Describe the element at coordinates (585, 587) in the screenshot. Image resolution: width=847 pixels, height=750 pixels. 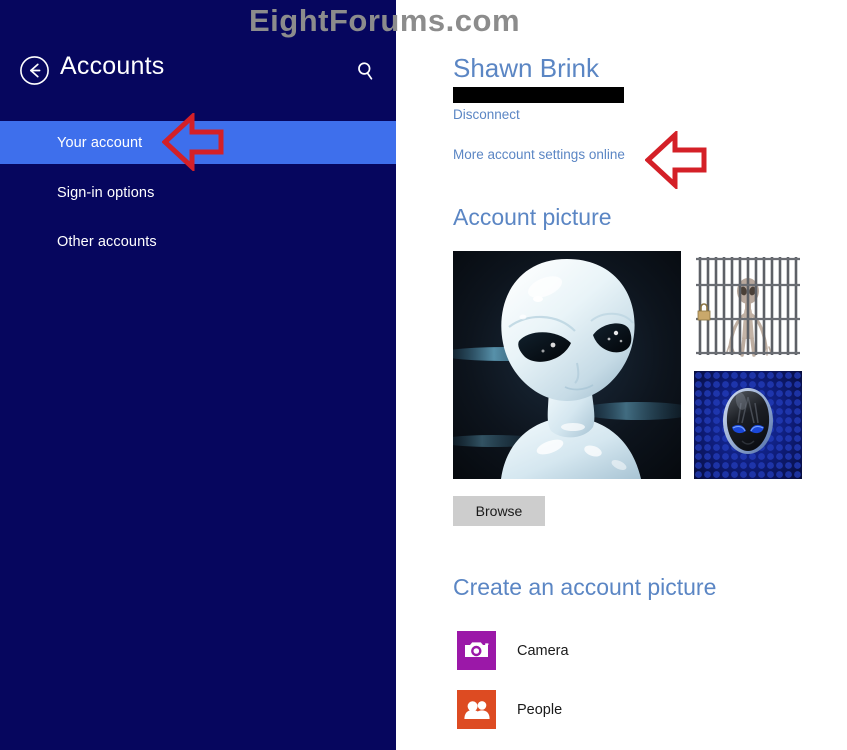
I see `create-account-picture-heading: Create an account picture` at that location.